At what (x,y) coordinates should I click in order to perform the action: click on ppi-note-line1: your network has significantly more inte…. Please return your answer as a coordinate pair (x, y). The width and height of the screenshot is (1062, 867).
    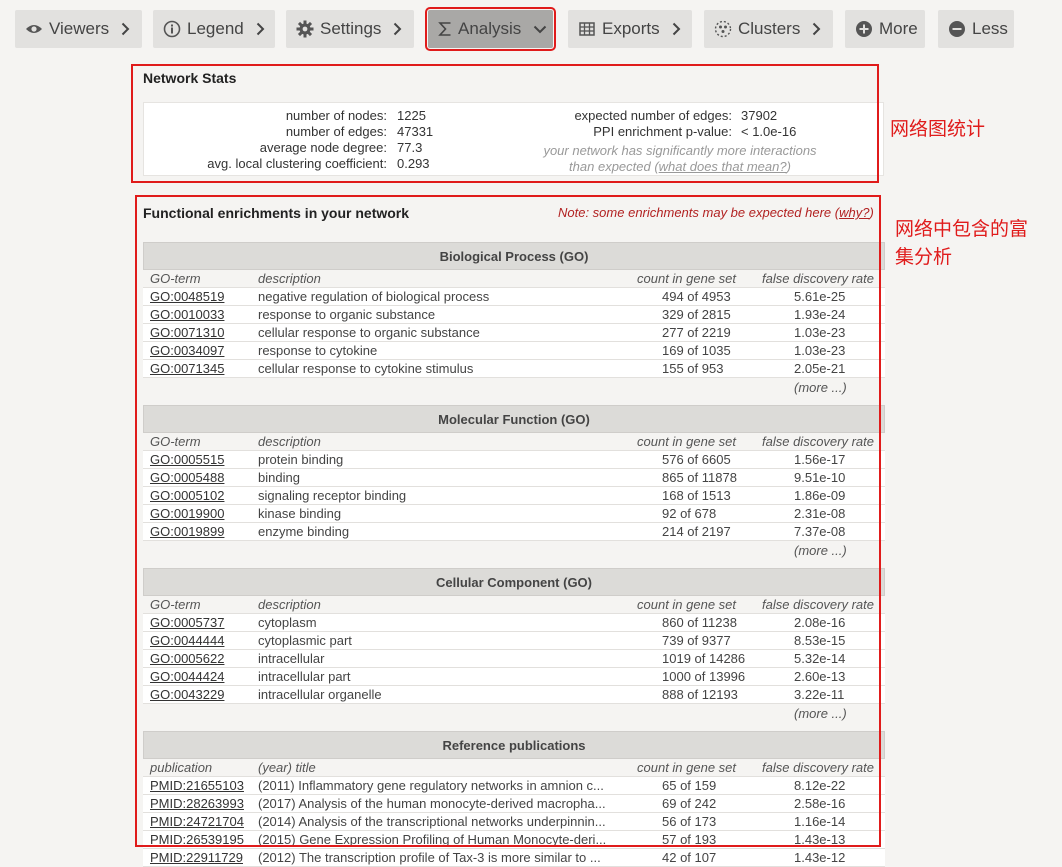
    Looking at the image, I should click on (680, 150).